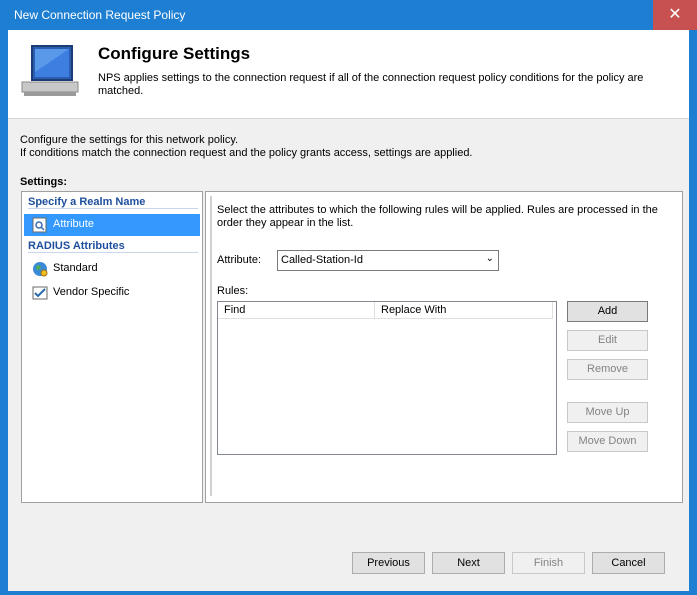 The width and height of the screenshot is (697, 595). What do you see at coordinates (75, 268) in the screenshot?
I see `nav-item-label: Standard` at bounding box center [75, 268].